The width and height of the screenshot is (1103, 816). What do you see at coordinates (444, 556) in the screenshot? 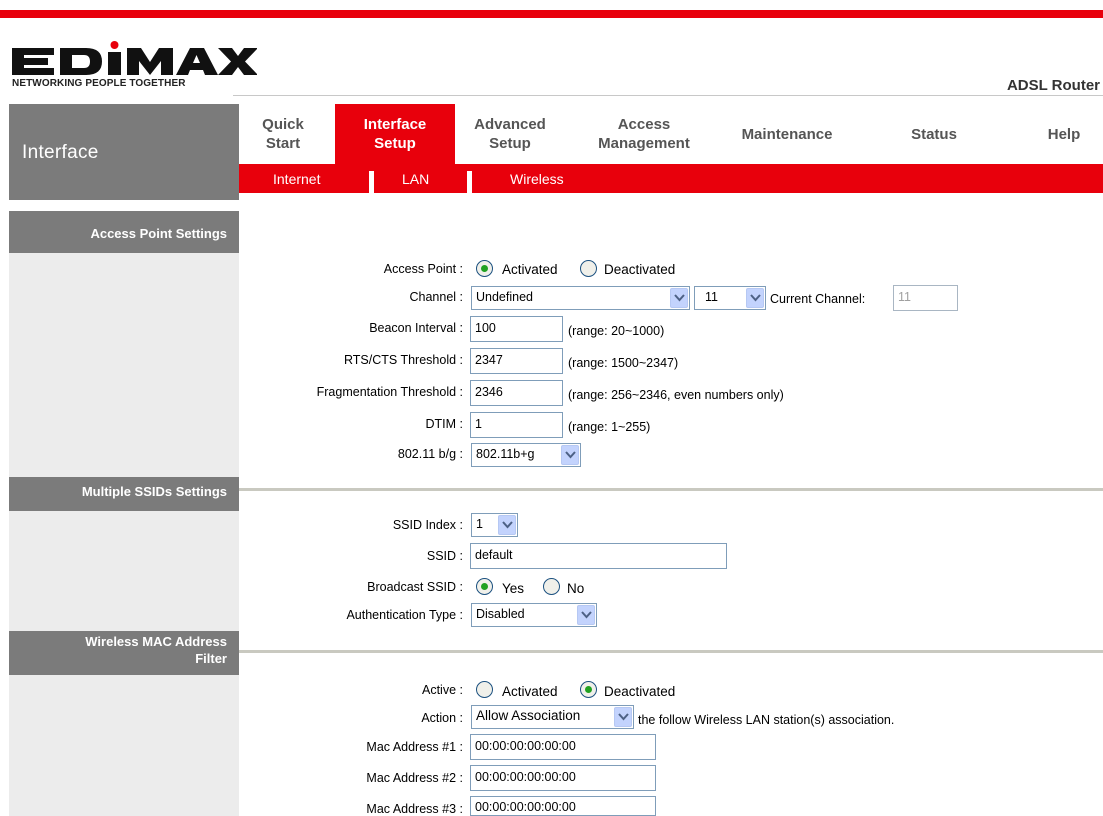
I see `ssid-label: SSID :` at bounding box center [444, 556].